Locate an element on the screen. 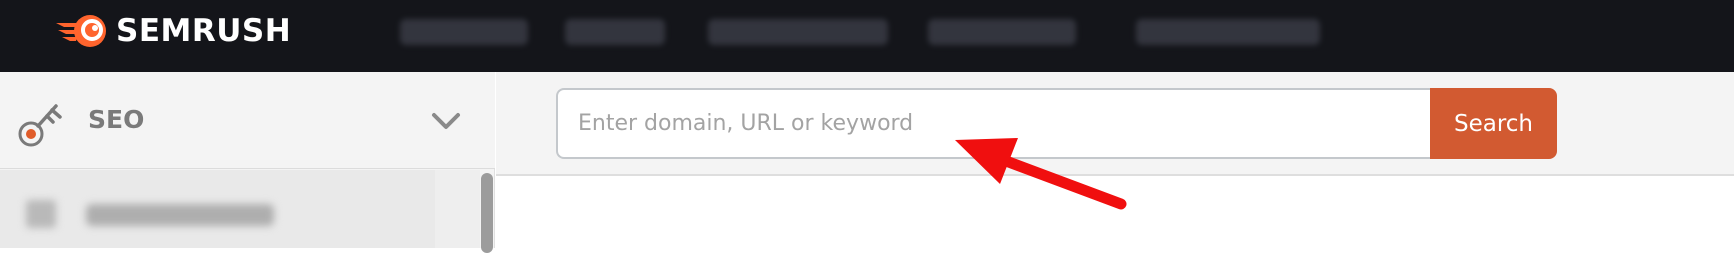  search-placeholder: Enter domain, URL or keyword is located at coordinates (746, 123).